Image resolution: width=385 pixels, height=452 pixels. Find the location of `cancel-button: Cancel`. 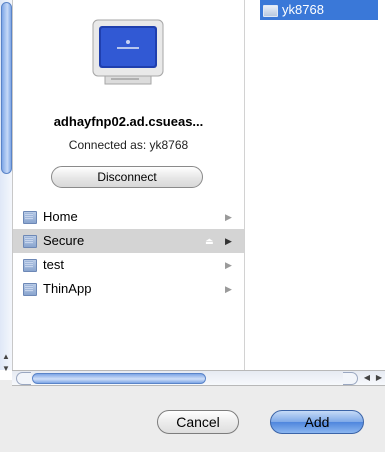

cancel-button: Cancel is located at coordinates (198, 422).